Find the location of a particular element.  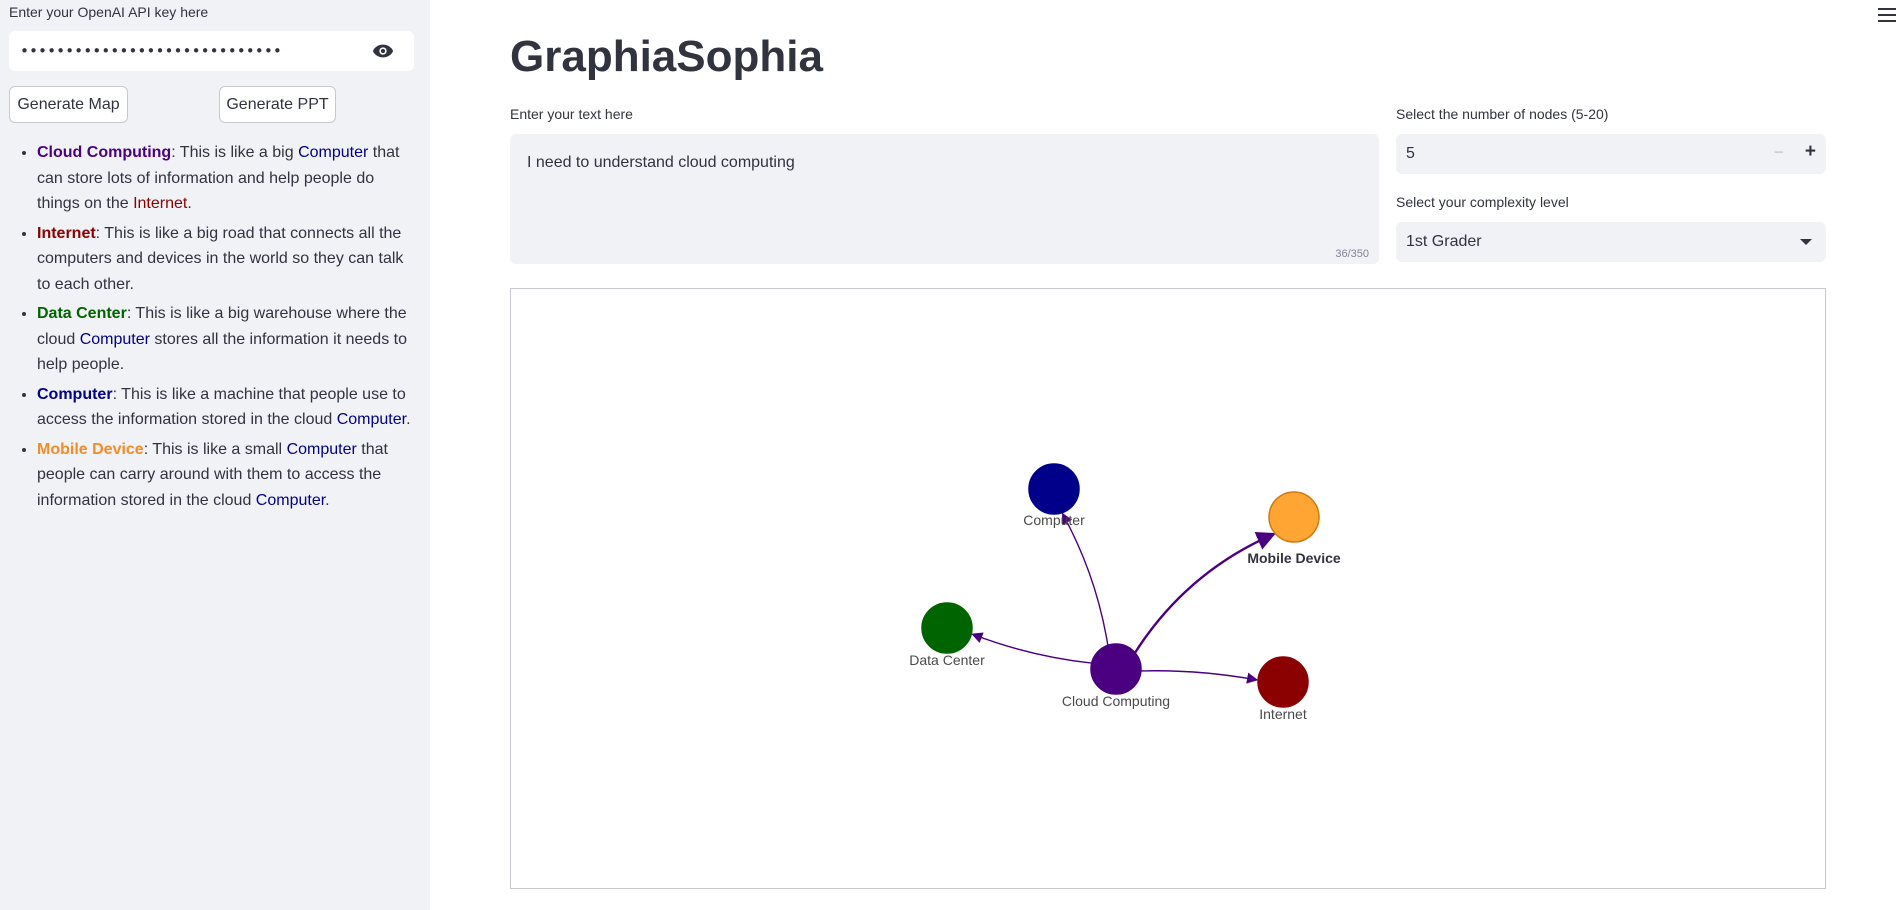

page-title: GraphiaSophia is located at coordinates (666, 56).